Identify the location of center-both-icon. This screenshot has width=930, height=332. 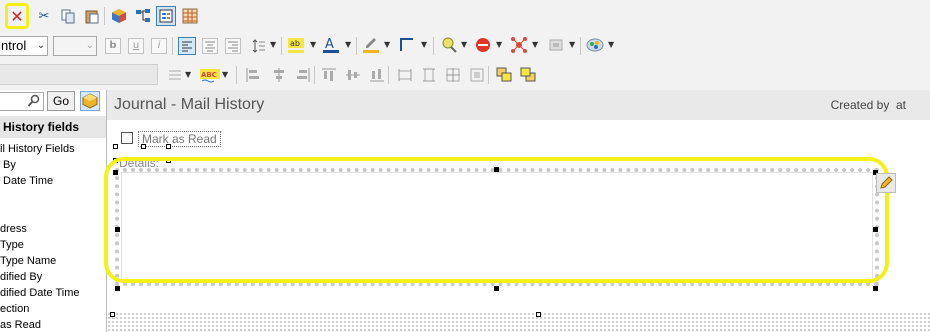
(453, 75).